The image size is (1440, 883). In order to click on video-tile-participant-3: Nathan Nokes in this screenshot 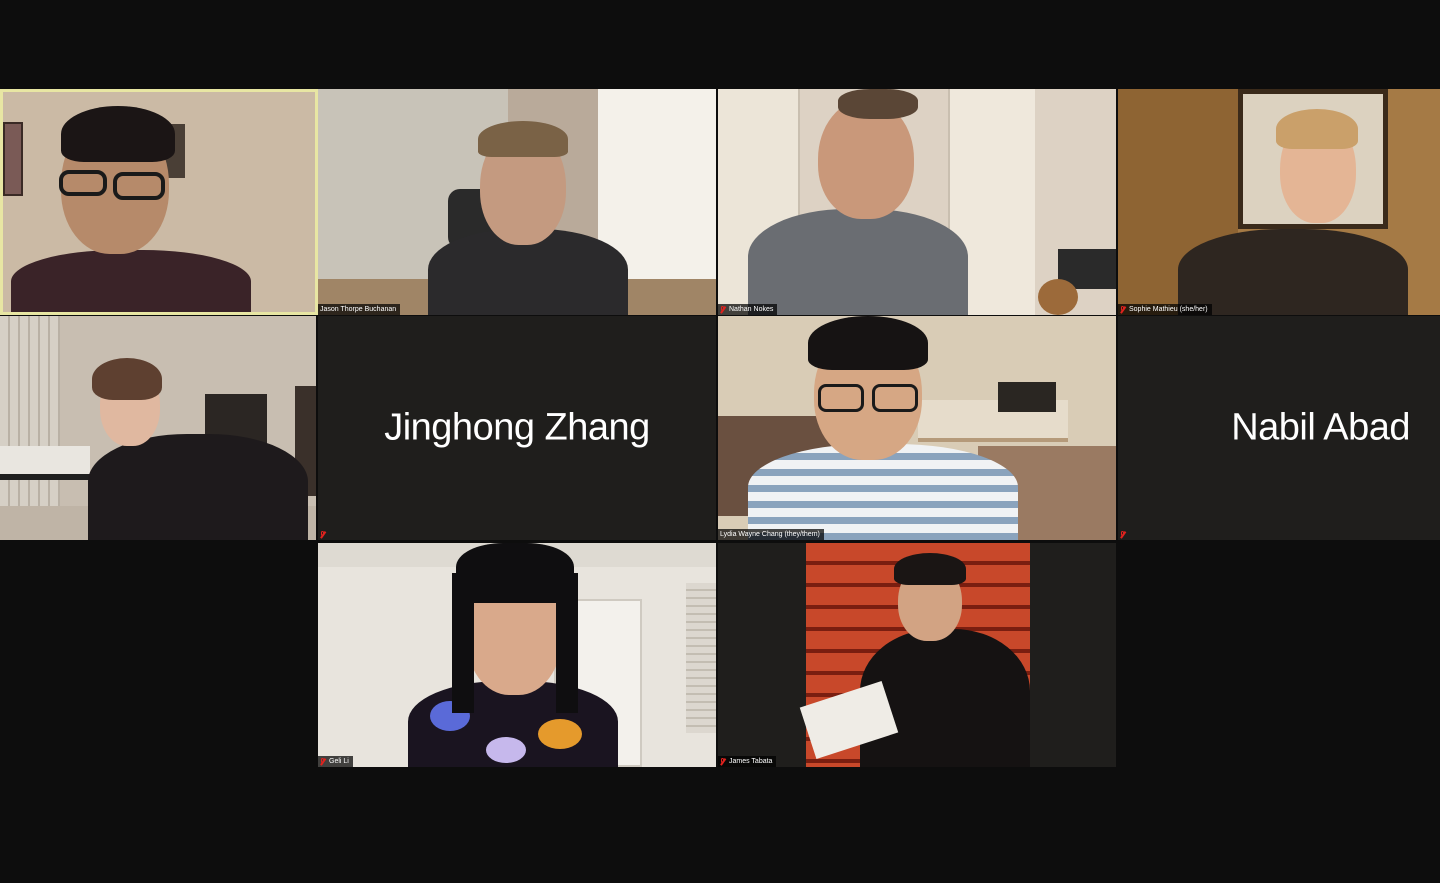, I will do `click(917, 202)`.